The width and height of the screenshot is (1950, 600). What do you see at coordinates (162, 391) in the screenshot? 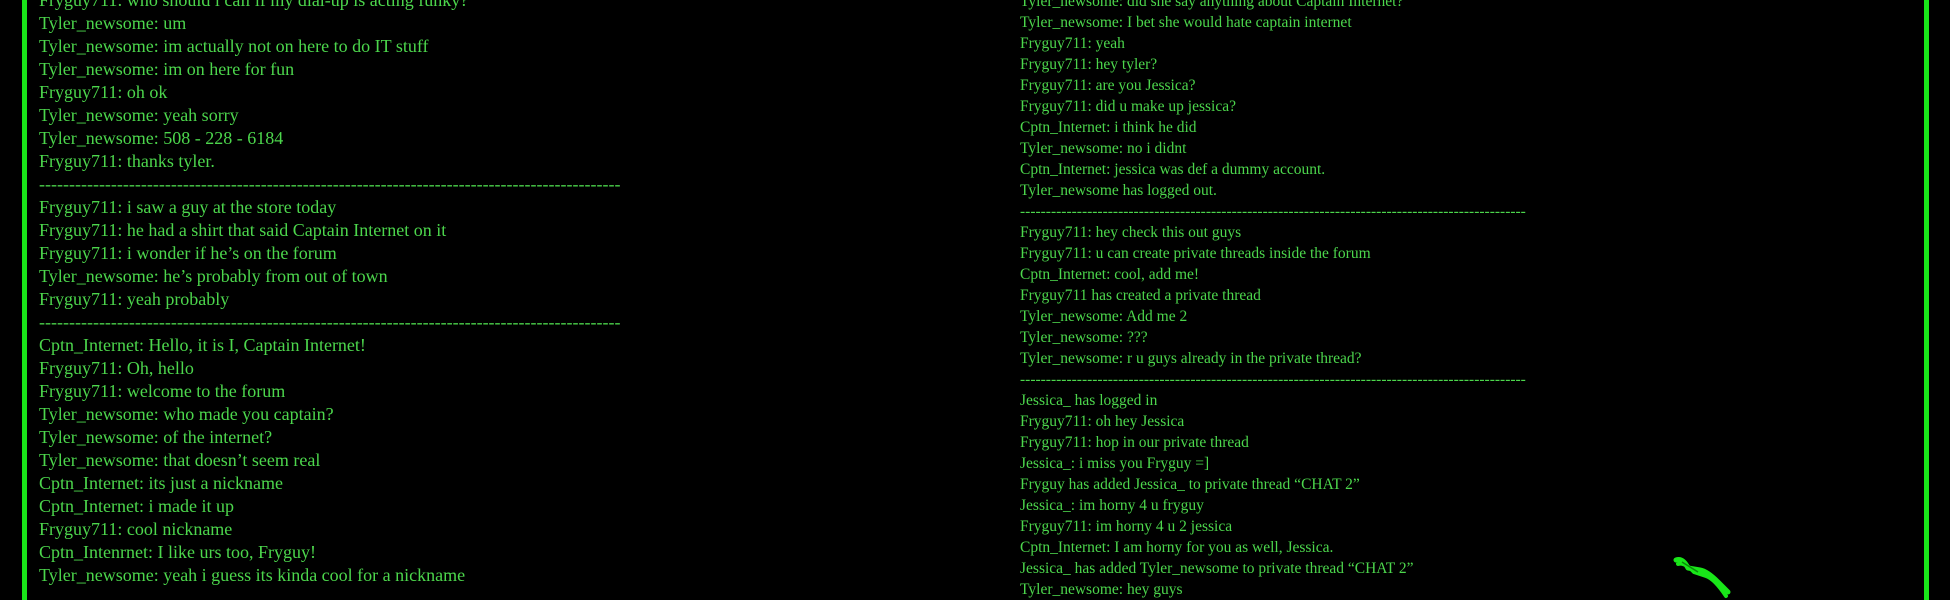
I see `chat-message: Fryguy711: welcome to the forum` at bounding box center [162, 391].